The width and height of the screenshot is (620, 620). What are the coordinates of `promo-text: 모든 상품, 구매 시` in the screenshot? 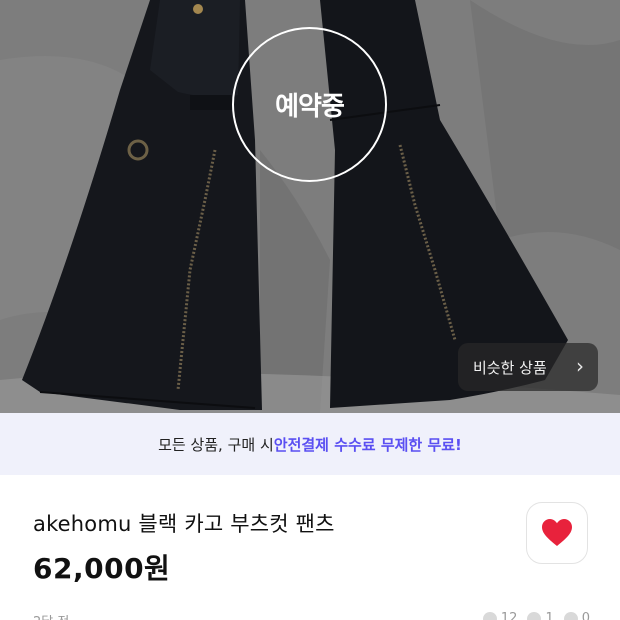 It's located at (216, 444).